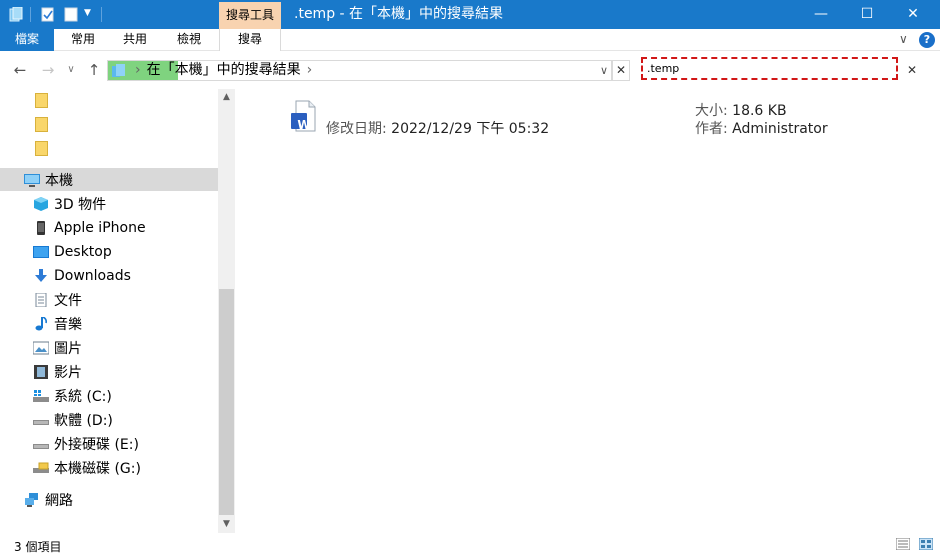  I want to click on search-input, so click(758, 68).